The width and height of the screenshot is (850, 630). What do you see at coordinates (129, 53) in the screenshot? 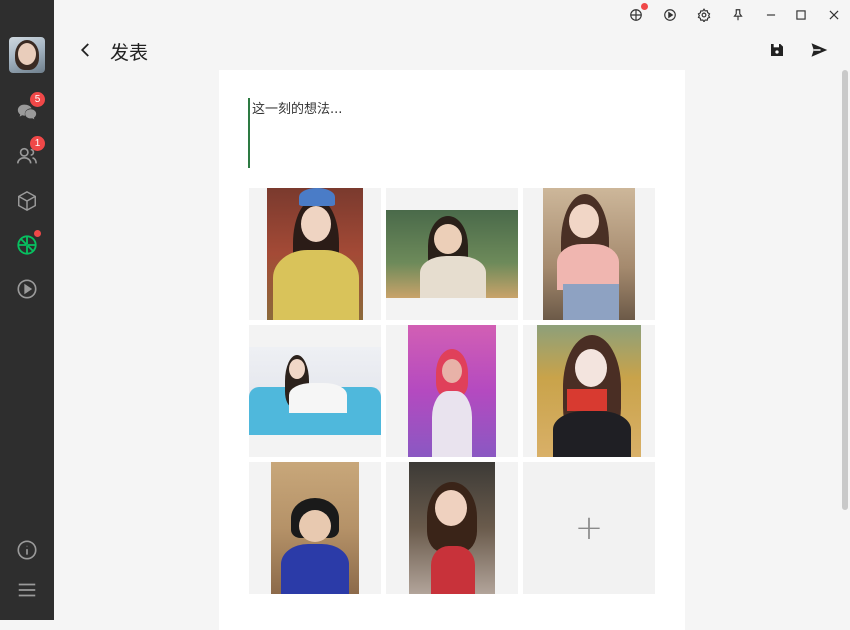
I see `page-title: 发表` at bounding box center [129, 53].